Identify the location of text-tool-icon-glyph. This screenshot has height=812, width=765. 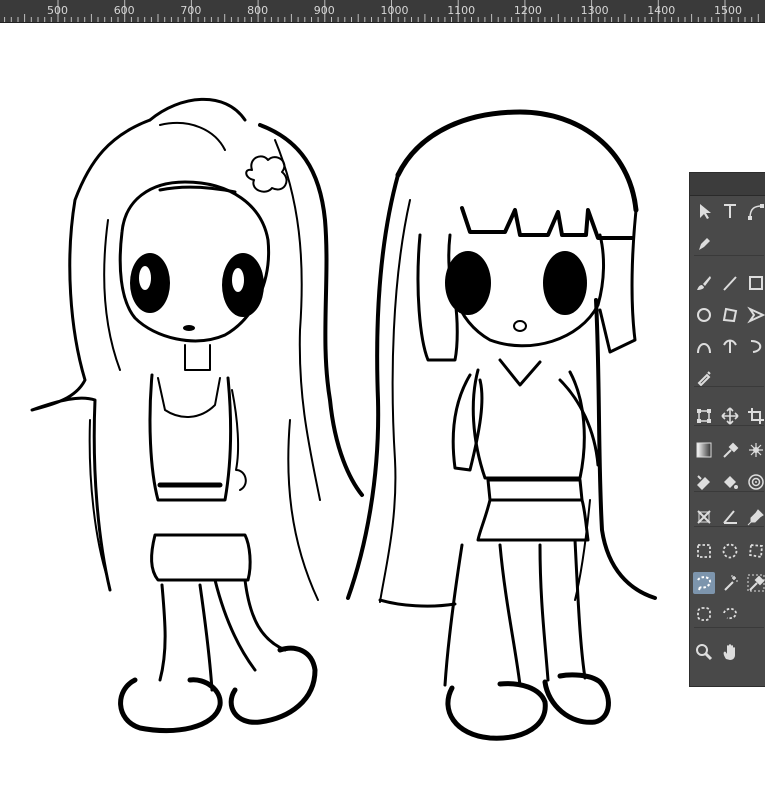
(730, 211).